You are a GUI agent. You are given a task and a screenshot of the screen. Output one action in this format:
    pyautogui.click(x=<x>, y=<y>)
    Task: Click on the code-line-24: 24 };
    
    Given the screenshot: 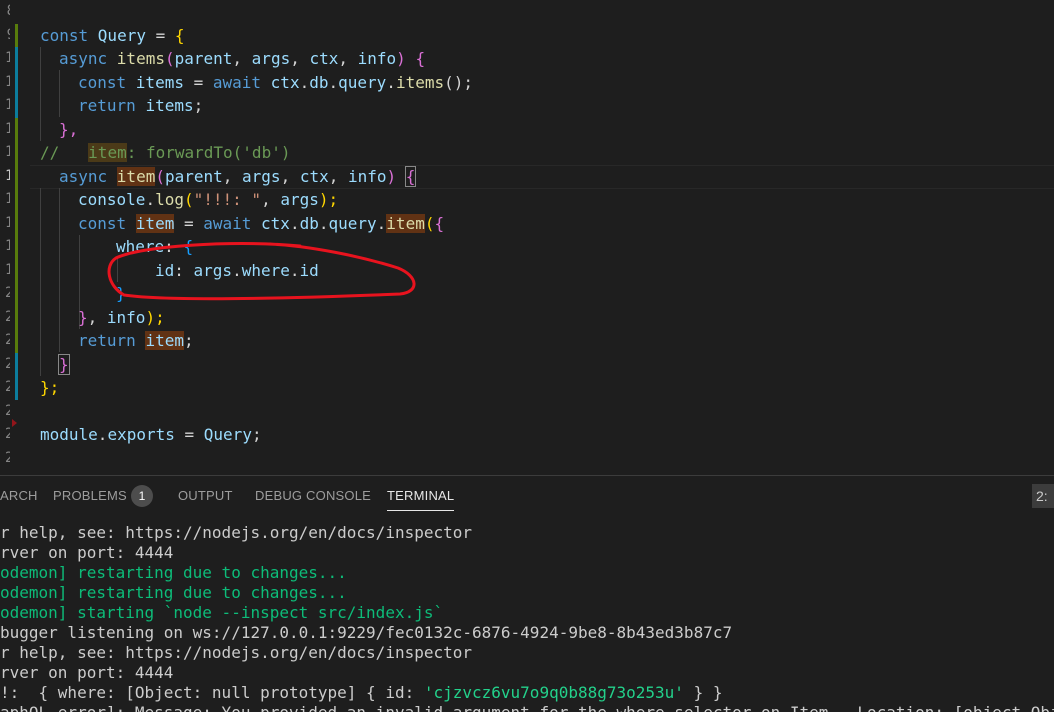 What is the action you would take?
    pyautogui.click(x=527, y=388)
    